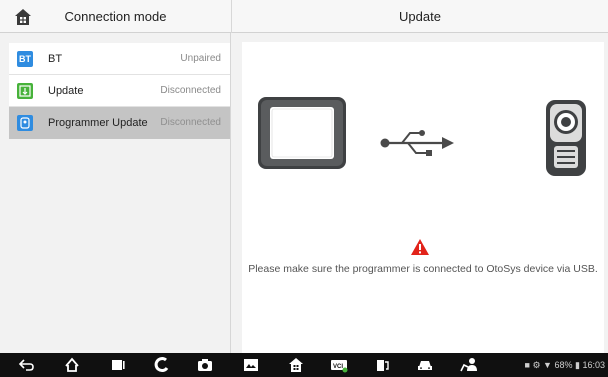  What do you see at coordinates (119, 59) in the screenshot?
I see `mode-item-bt: BT BT Unpaired` at bounding box center [119, 59].